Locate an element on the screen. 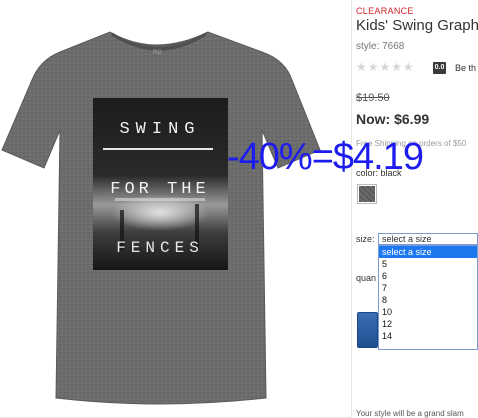 The image size is (478, 418). original-price: $19.50 is located at coordinates (373, 98).